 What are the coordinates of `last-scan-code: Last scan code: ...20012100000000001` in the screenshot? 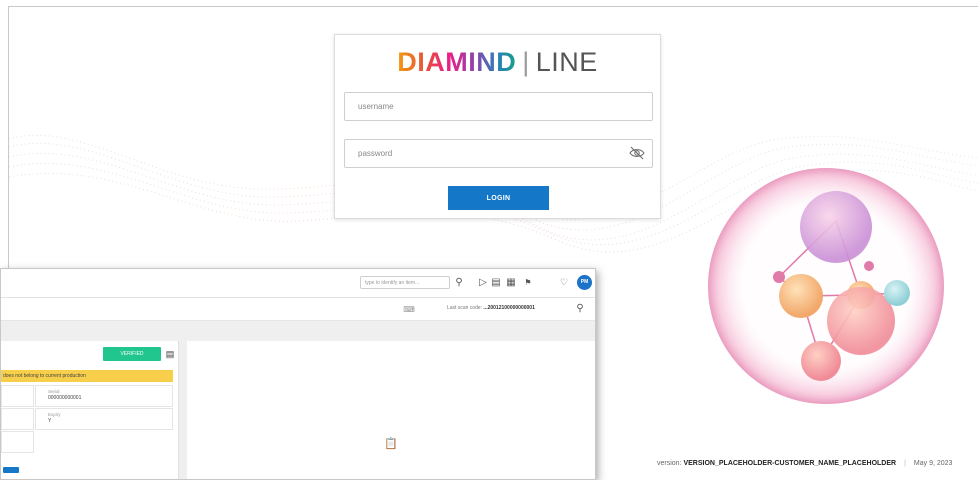 It's located at (491, 308).